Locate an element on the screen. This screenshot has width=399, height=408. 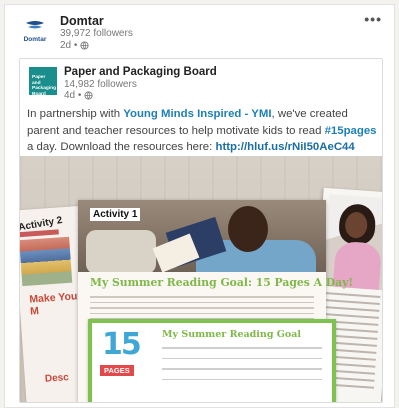
summer-reading-goal-heading: My Summer Reading Goal: 15 Pages A Day! is located at coordinates (222, 282).